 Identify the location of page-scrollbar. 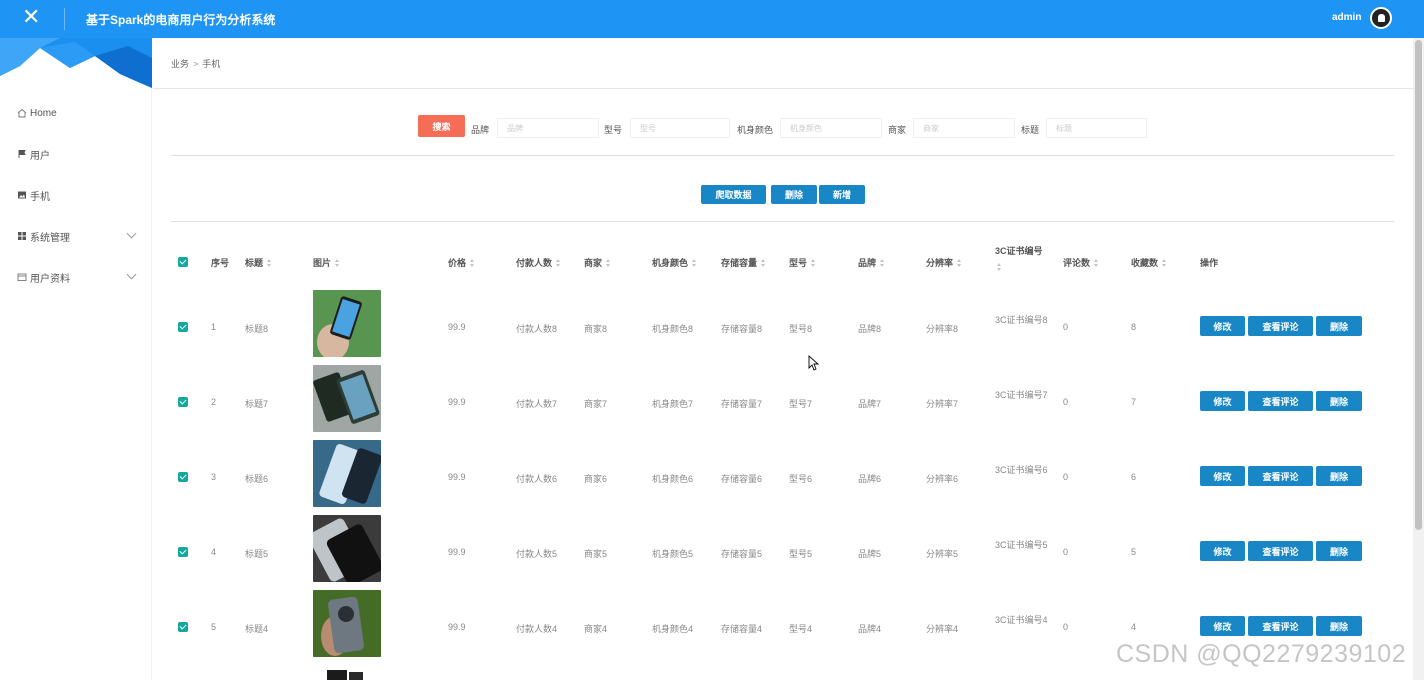
(1418, 359).